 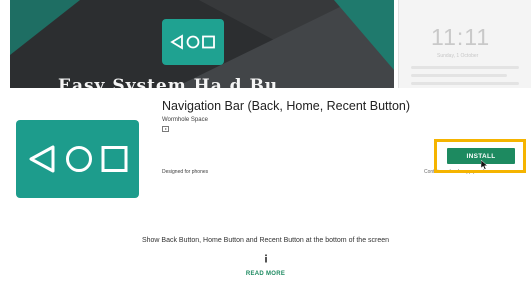 What do you see at coordinates (185, 172) in the screenshot?
I see `designed-for-label: Designed for phones` at bounding box center [185, 172].